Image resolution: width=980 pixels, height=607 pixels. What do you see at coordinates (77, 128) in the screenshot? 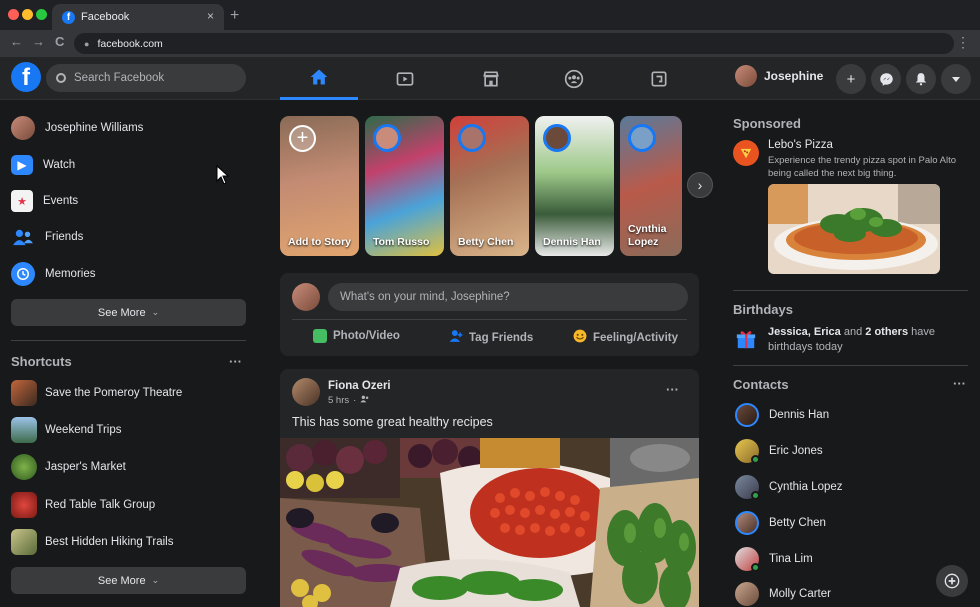
I see `sidebar-item-profile: Josephine Williams` at bounding box center [77, 128].